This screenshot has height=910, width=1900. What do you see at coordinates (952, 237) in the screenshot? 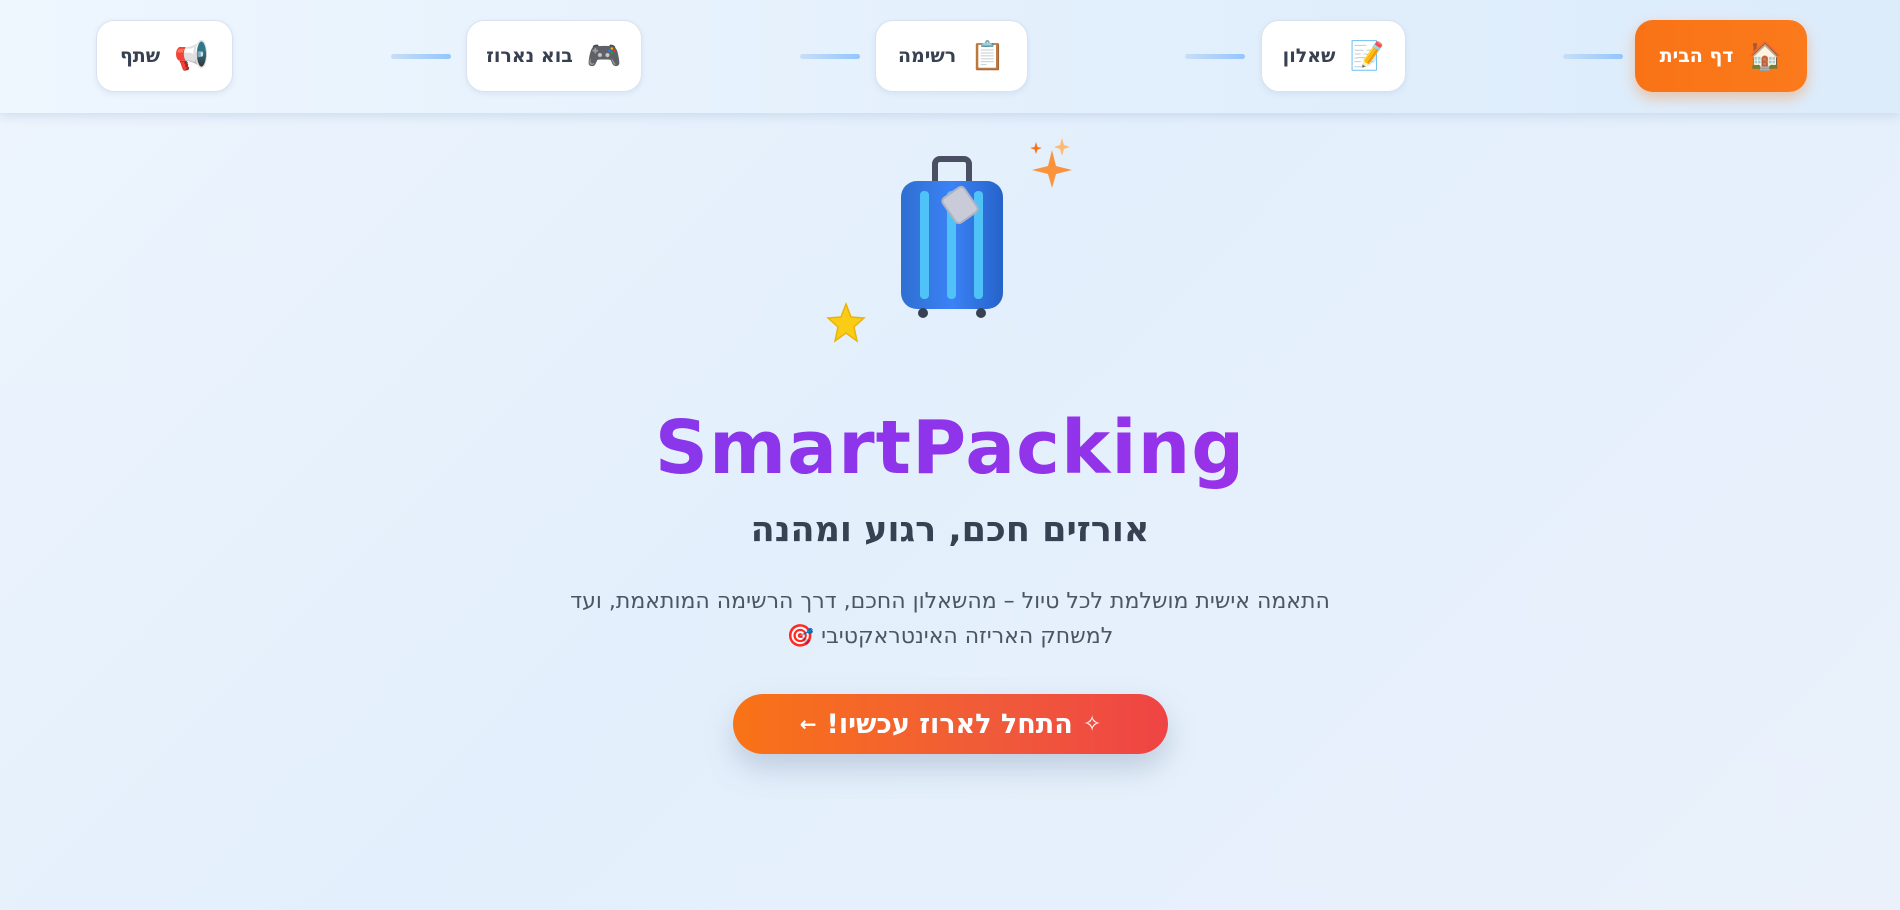
I see `suitcase-icon` at bounding box center [952, 237].